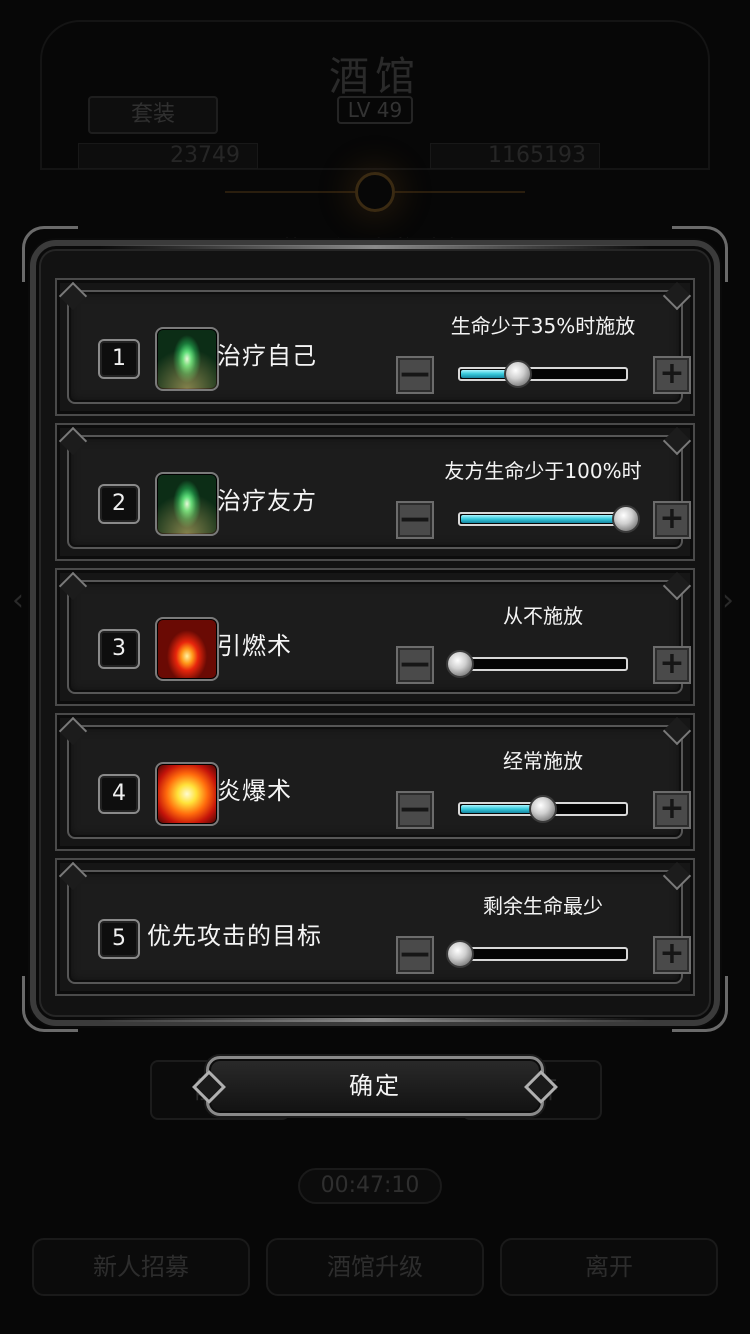  Describe the element at coordinates (119, 939) in the screenshot. I see `skill-index-badge: 5` at that location.